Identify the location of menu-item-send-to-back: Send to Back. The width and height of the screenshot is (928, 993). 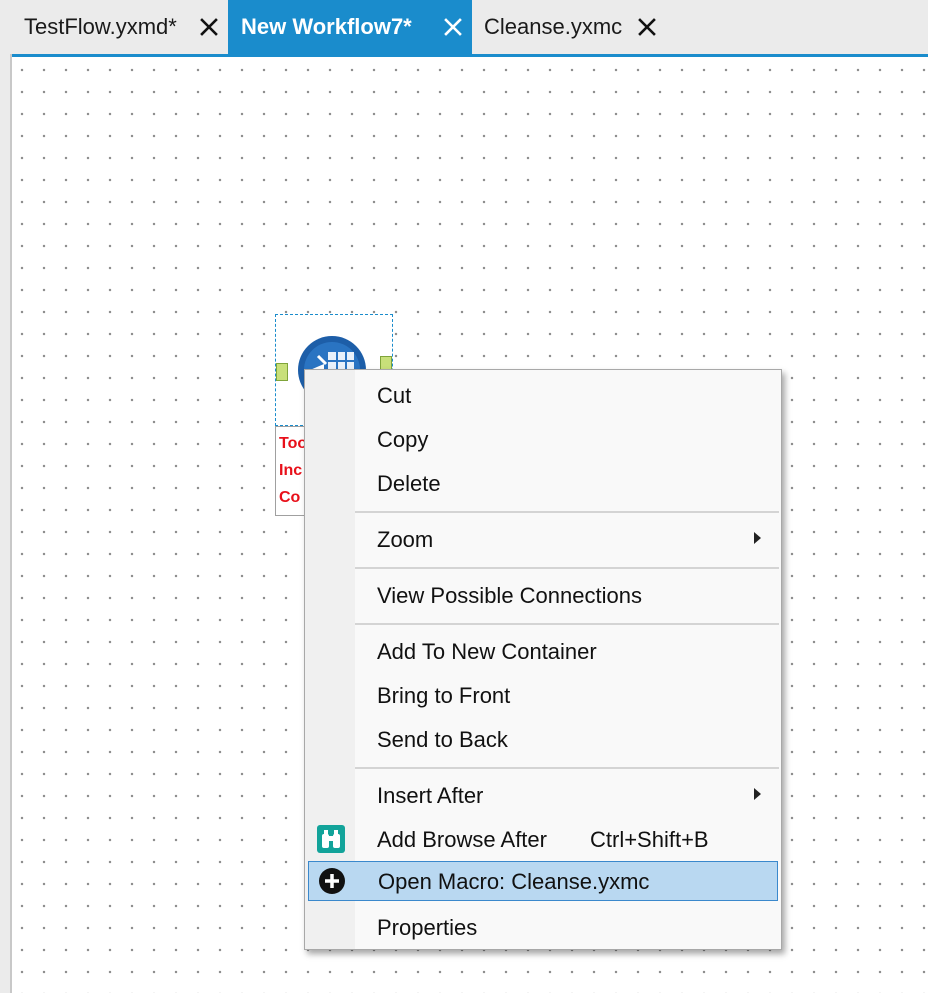
(543, 739).